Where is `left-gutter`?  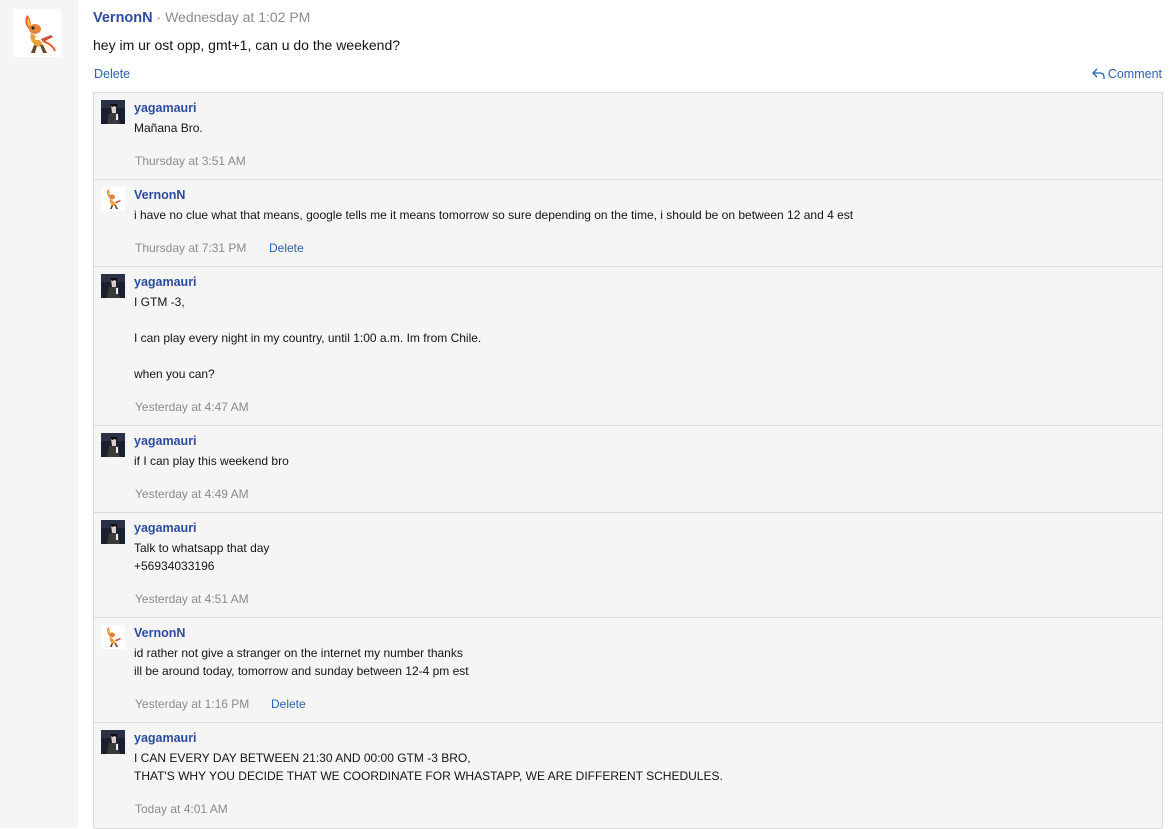 left-gutter is located at coordinates (39, 414).